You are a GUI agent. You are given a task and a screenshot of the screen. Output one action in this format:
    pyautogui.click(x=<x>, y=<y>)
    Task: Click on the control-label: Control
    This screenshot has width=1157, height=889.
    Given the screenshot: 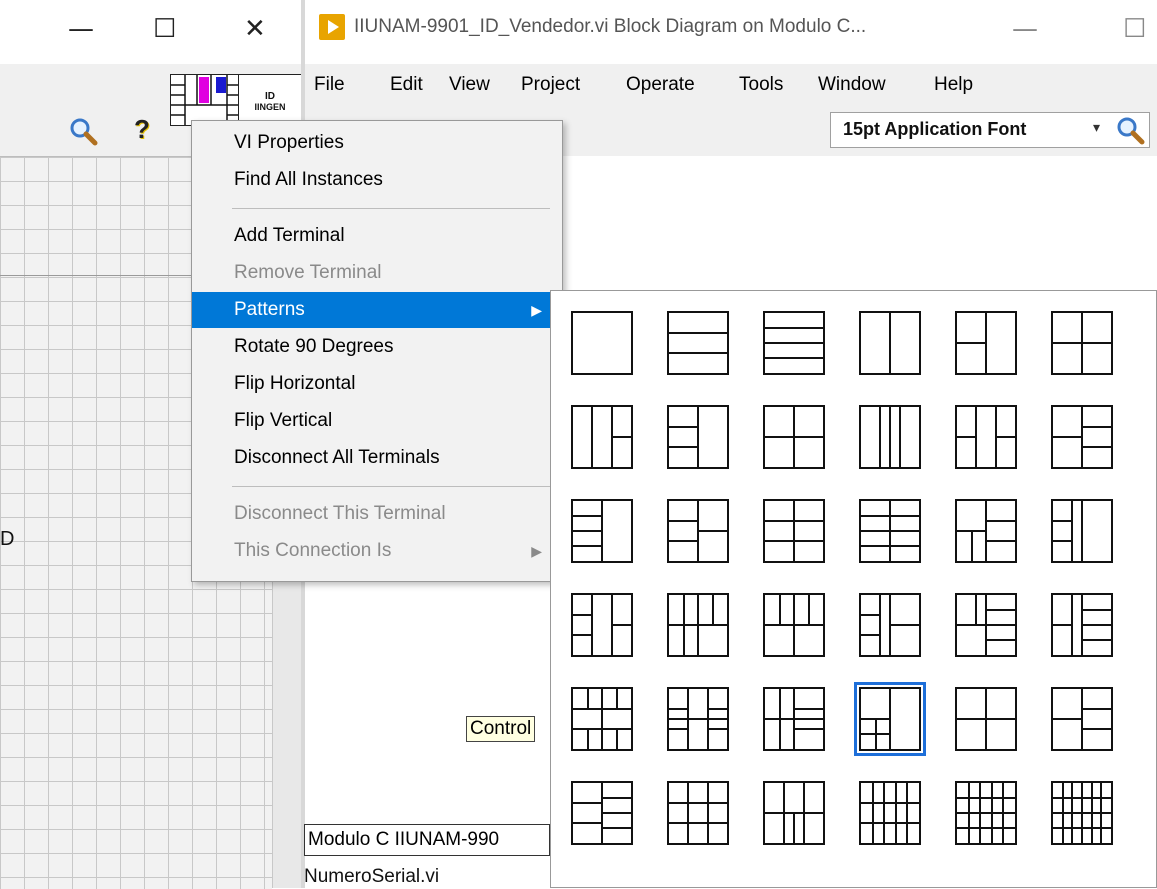 What is the action you would take?
    pyautogui.click(x=501, y=729)
    